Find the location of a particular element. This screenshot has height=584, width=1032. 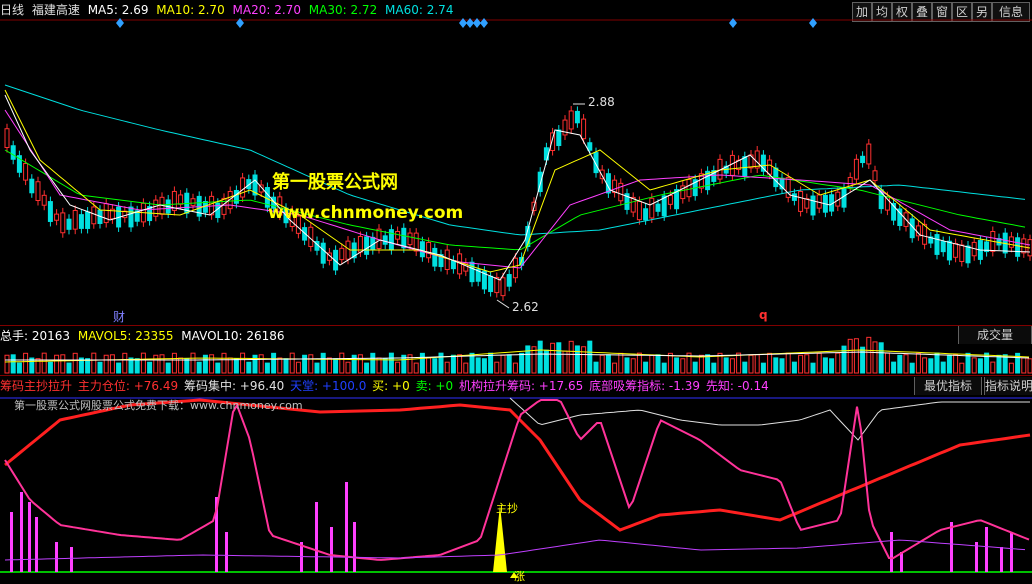

q-marker: q is located at coordinates (763, 315).